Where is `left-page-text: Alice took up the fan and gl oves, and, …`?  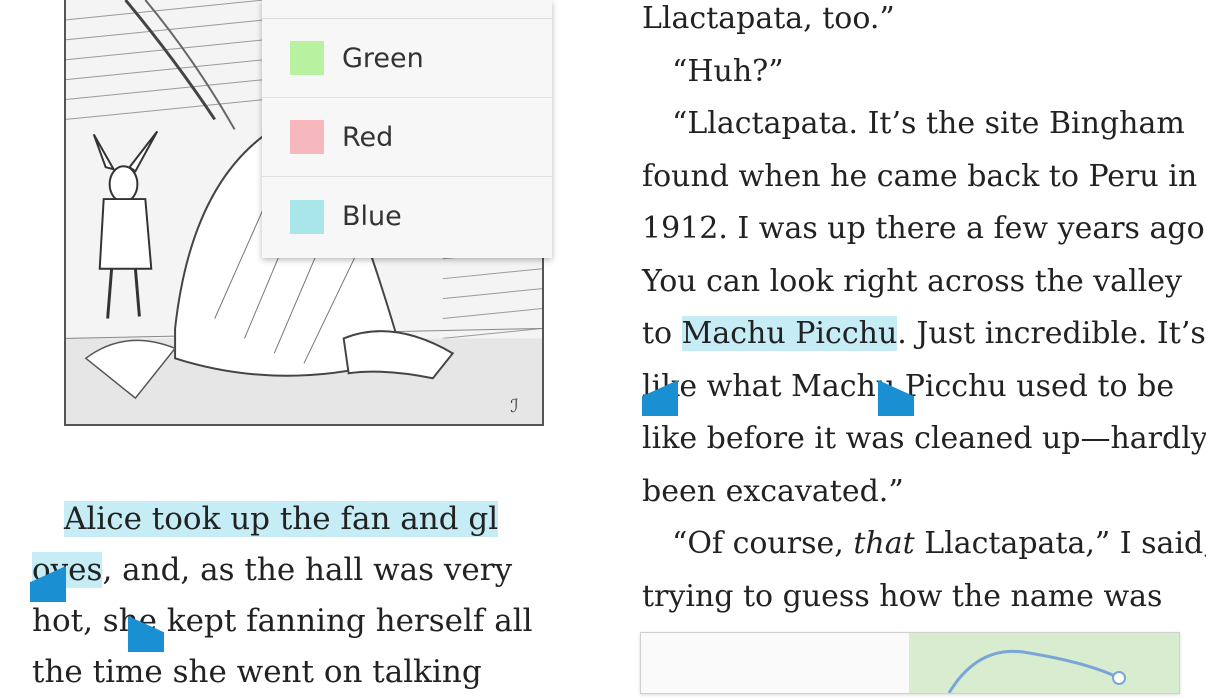 left-page-text: Alice took up the fan and gl oves, and, … is located at coordinates (292, 596).